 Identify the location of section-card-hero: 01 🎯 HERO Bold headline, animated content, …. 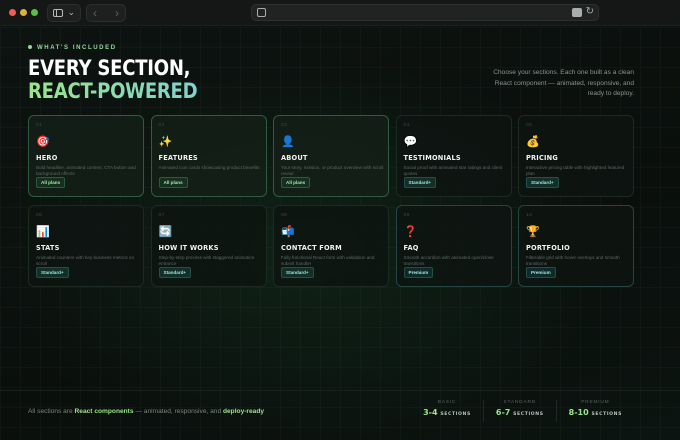
(86, 156).